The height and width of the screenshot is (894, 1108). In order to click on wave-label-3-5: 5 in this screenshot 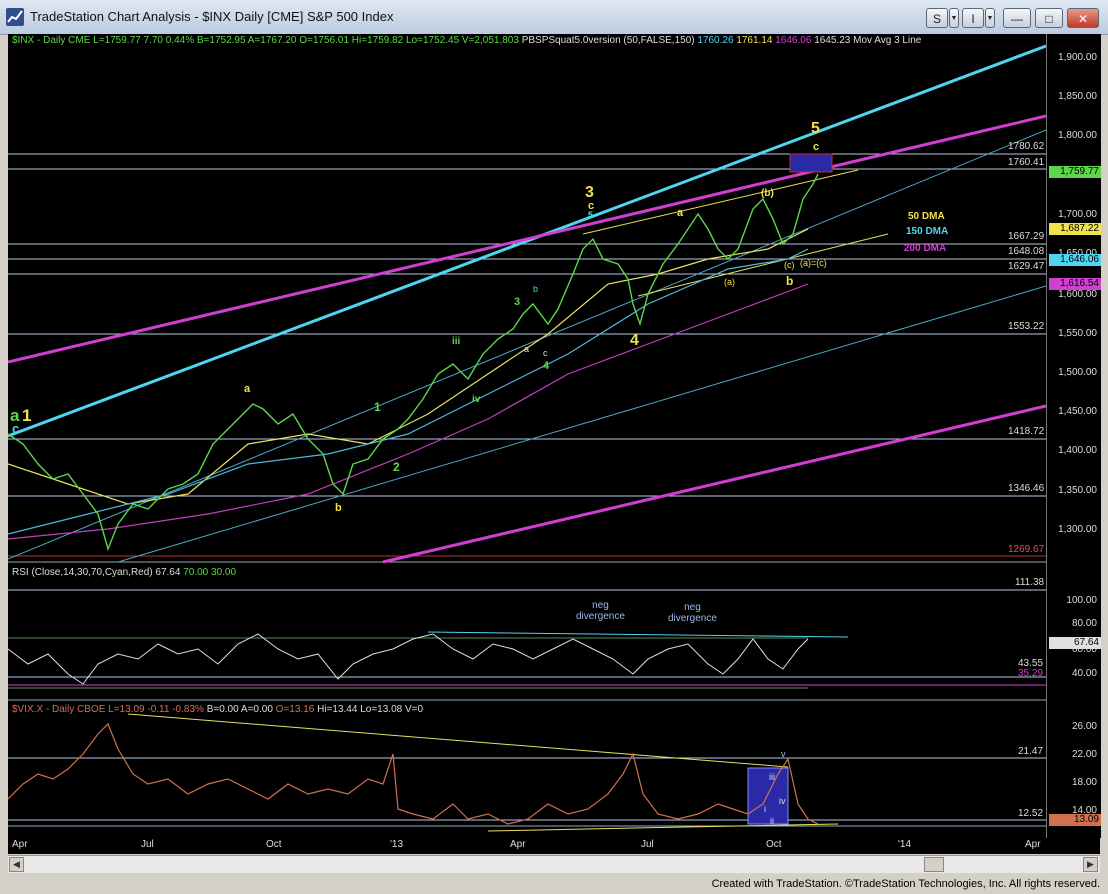, I will do `click(591, 215)`.